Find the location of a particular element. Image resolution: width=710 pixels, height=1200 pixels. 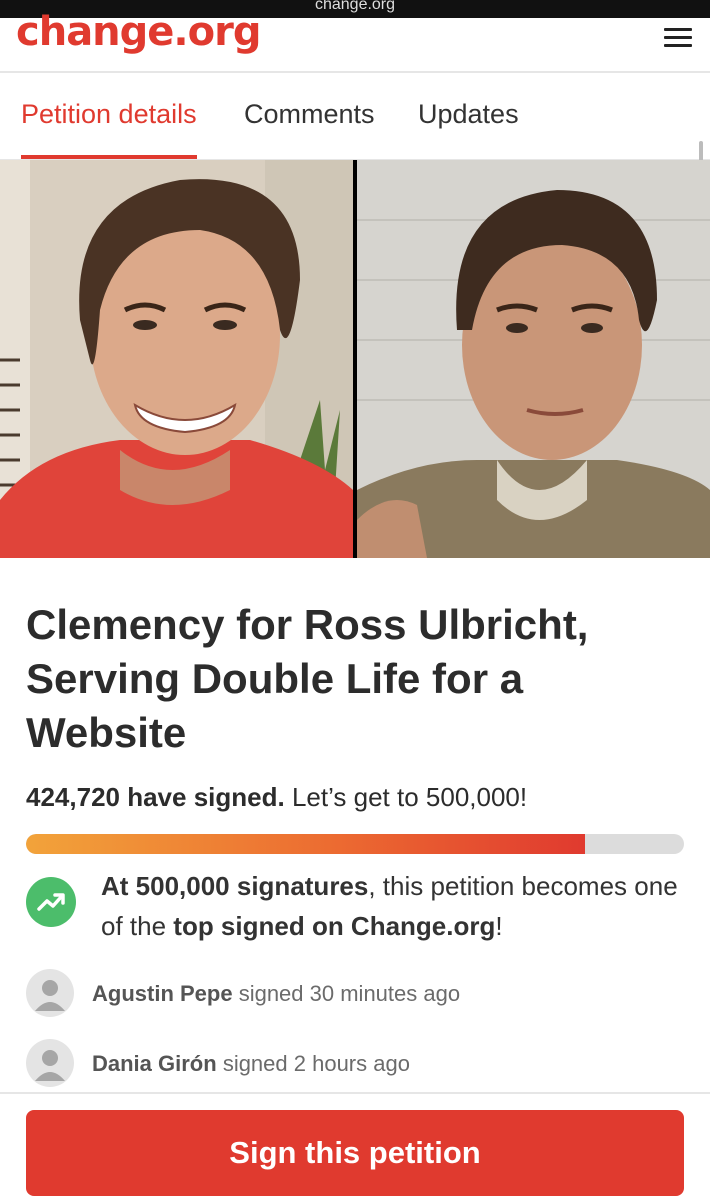

signer-time: signed 2 hours ago is located at coordinates (316, 1063).